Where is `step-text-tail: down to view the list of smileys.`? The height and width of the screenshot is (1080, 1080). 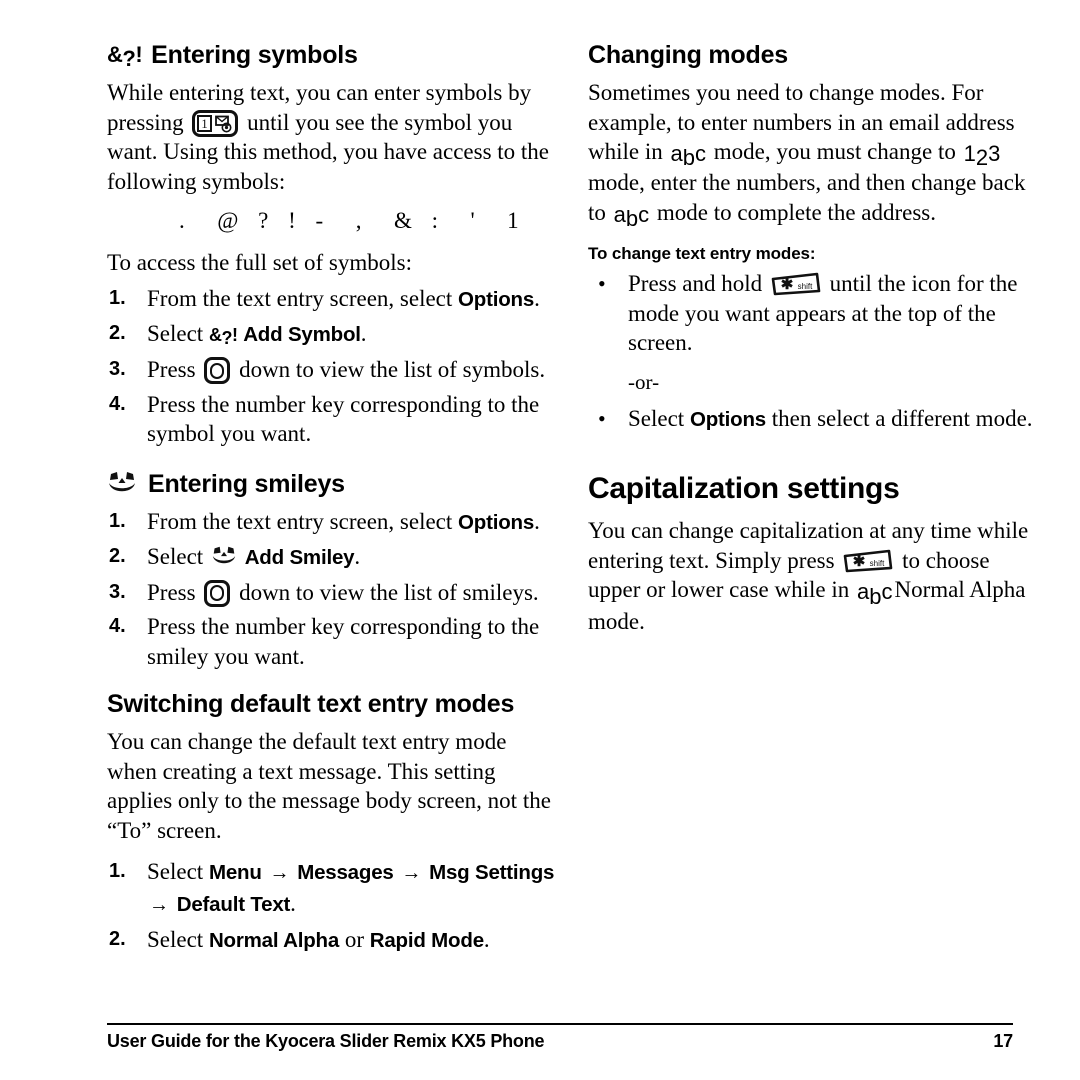 step-text-tail: down to view the list of smileys. is located at coordinates (389, 592).